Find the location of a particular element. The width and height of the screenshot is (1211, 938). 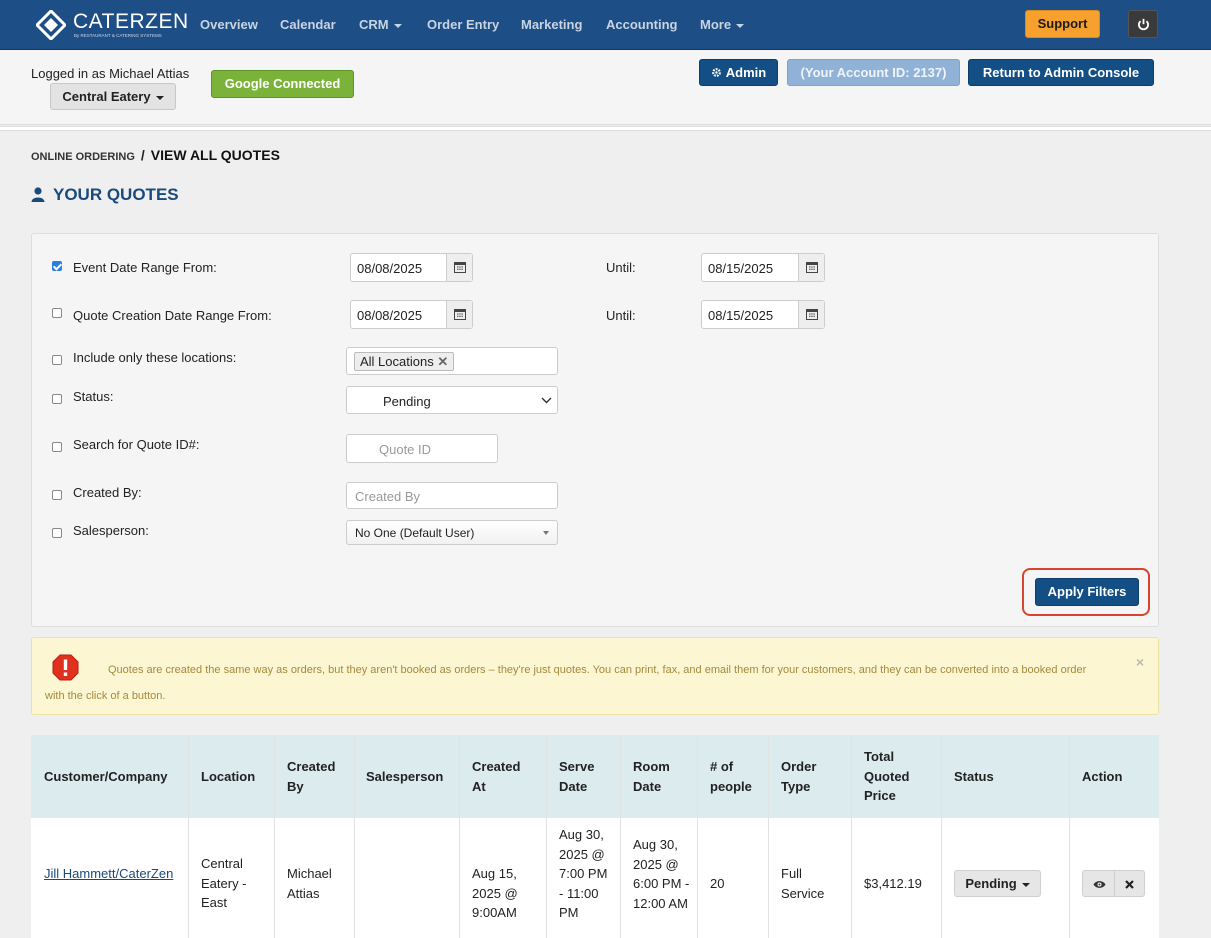

nav-crm: CRM is located at coordinates (380, 24).